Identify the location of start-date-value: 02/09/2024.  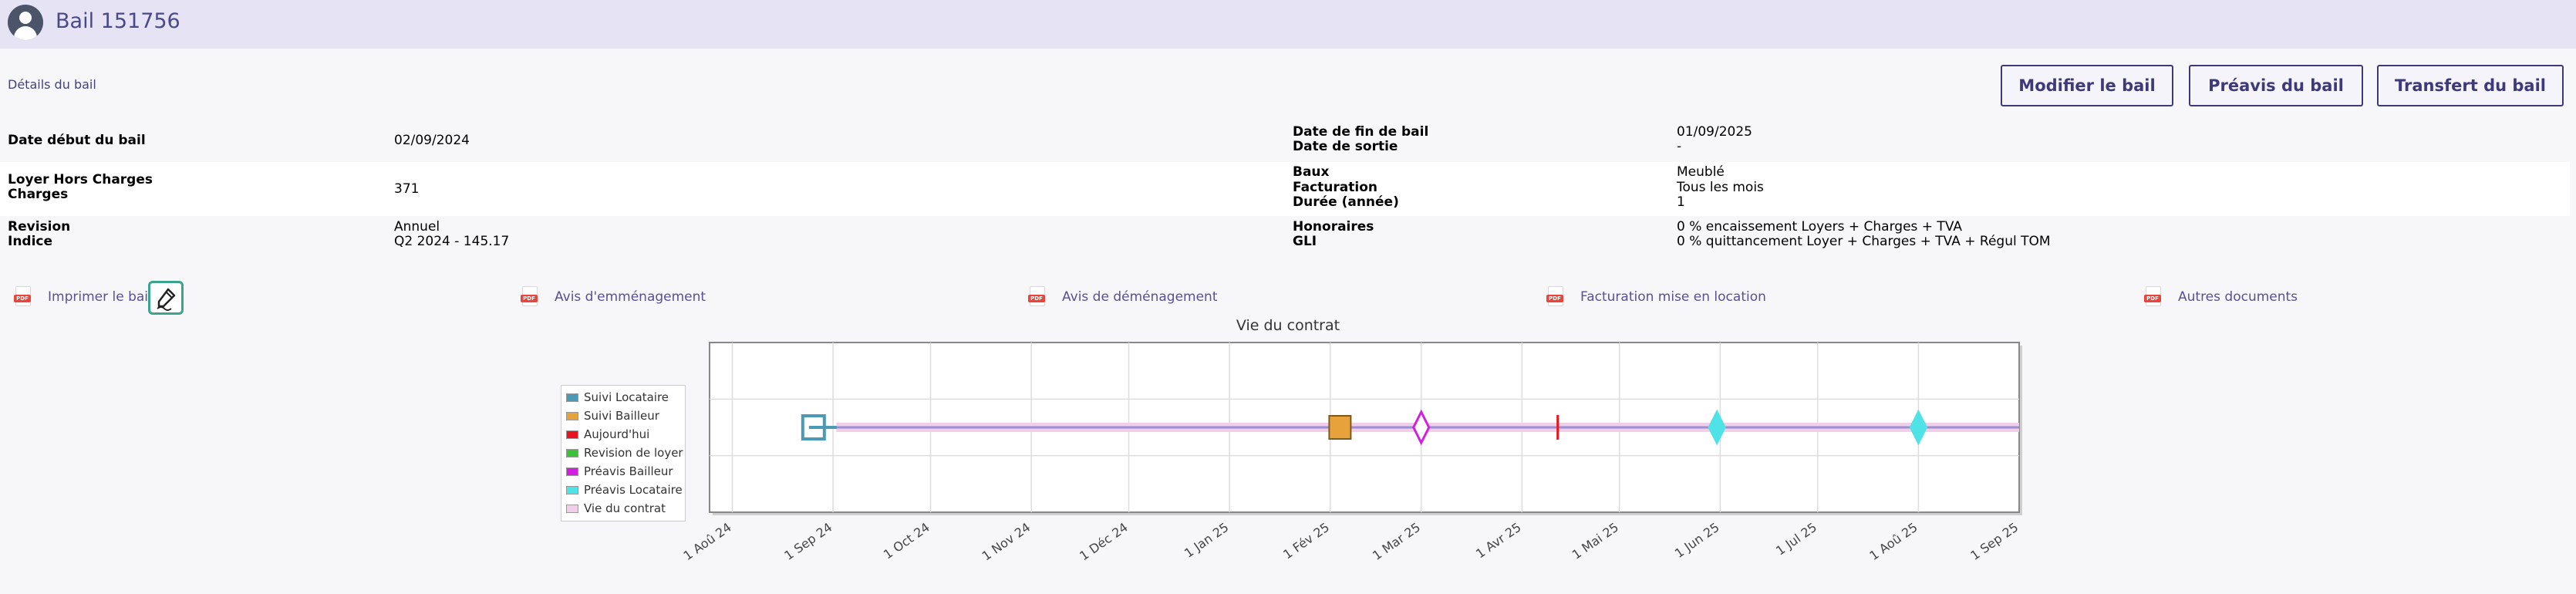
(432, 140).